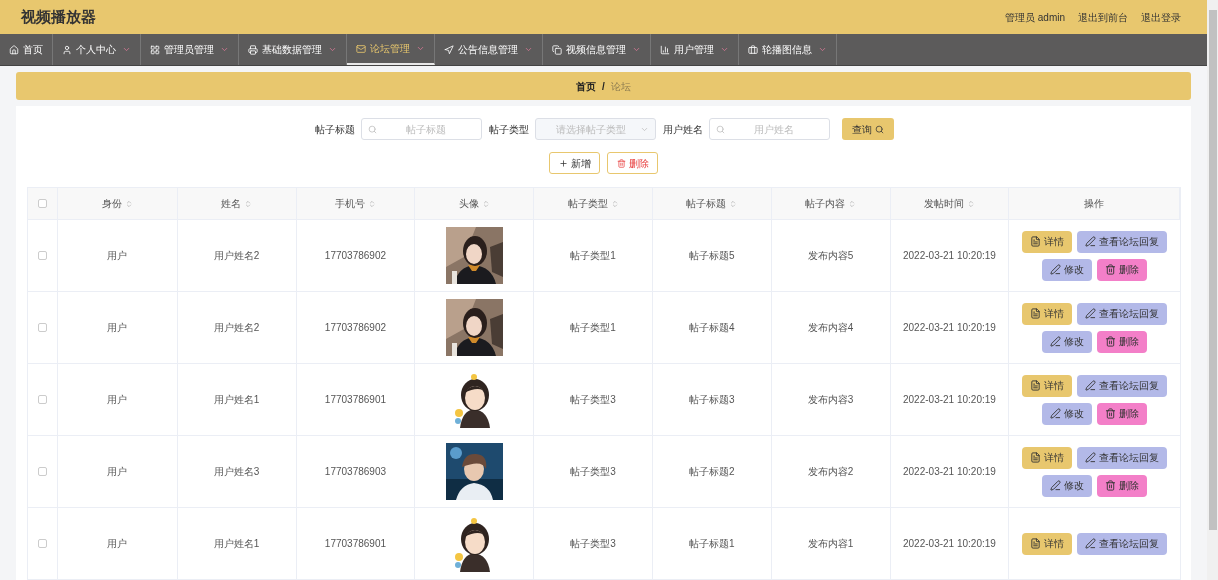 This screenshot has height=580, width=1218. Describe the element at coordinates (593, 256) in the screenshot. I see `table-cell-text: 帖子类型1` at that location.